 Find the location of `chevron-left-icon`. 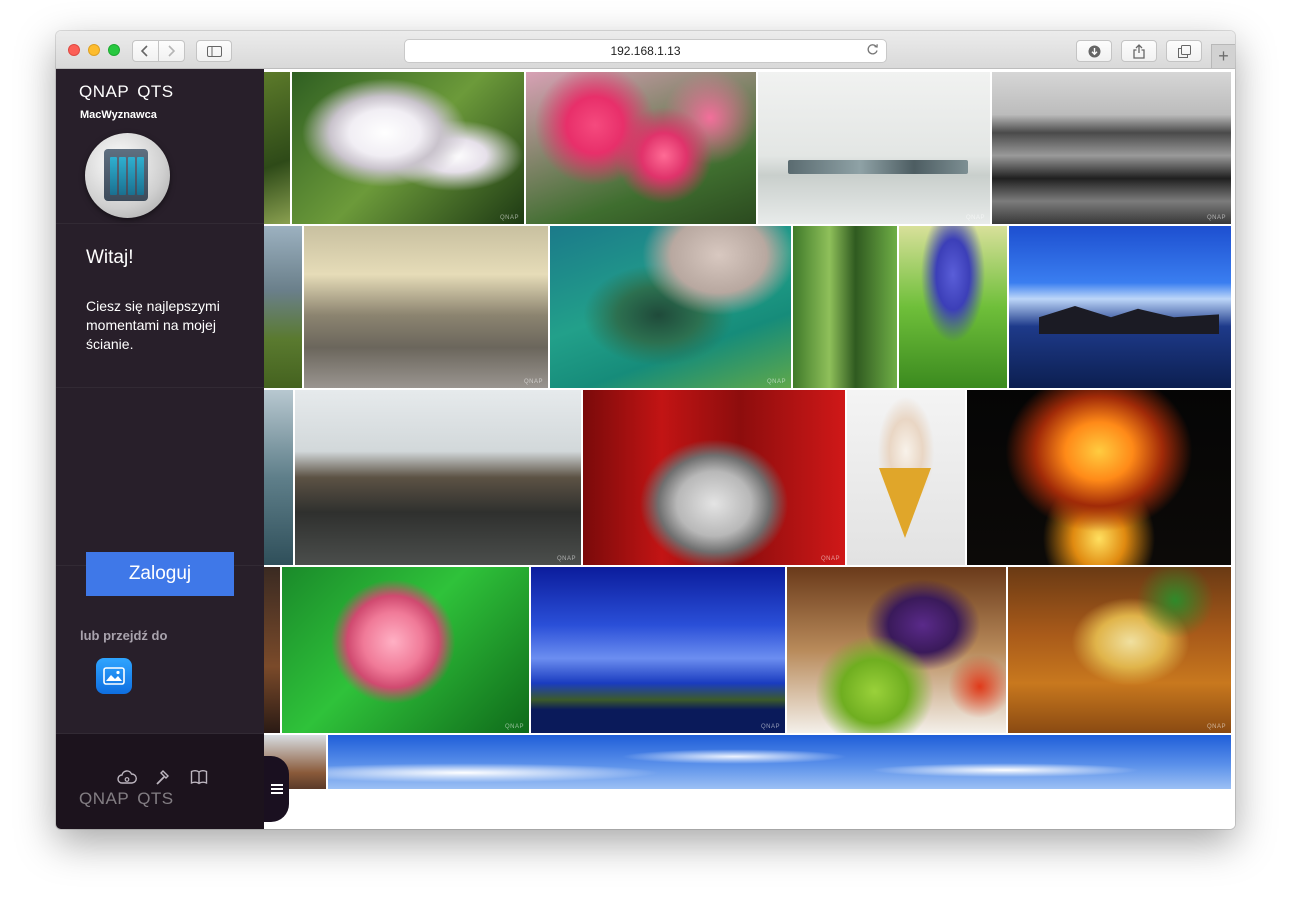

chevron-left-icon is located at coordinates (144, 51).